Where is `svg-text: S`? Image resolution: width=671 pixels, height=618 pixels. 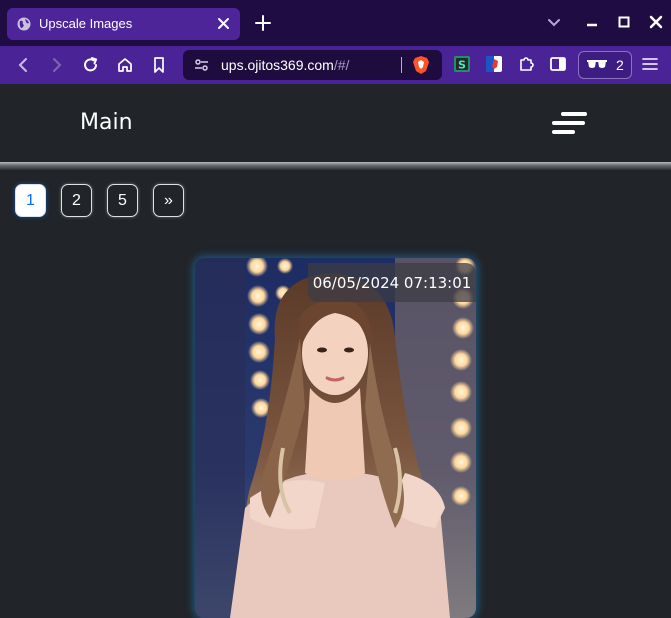
svg-text: S is located at coordinates (462, 65).